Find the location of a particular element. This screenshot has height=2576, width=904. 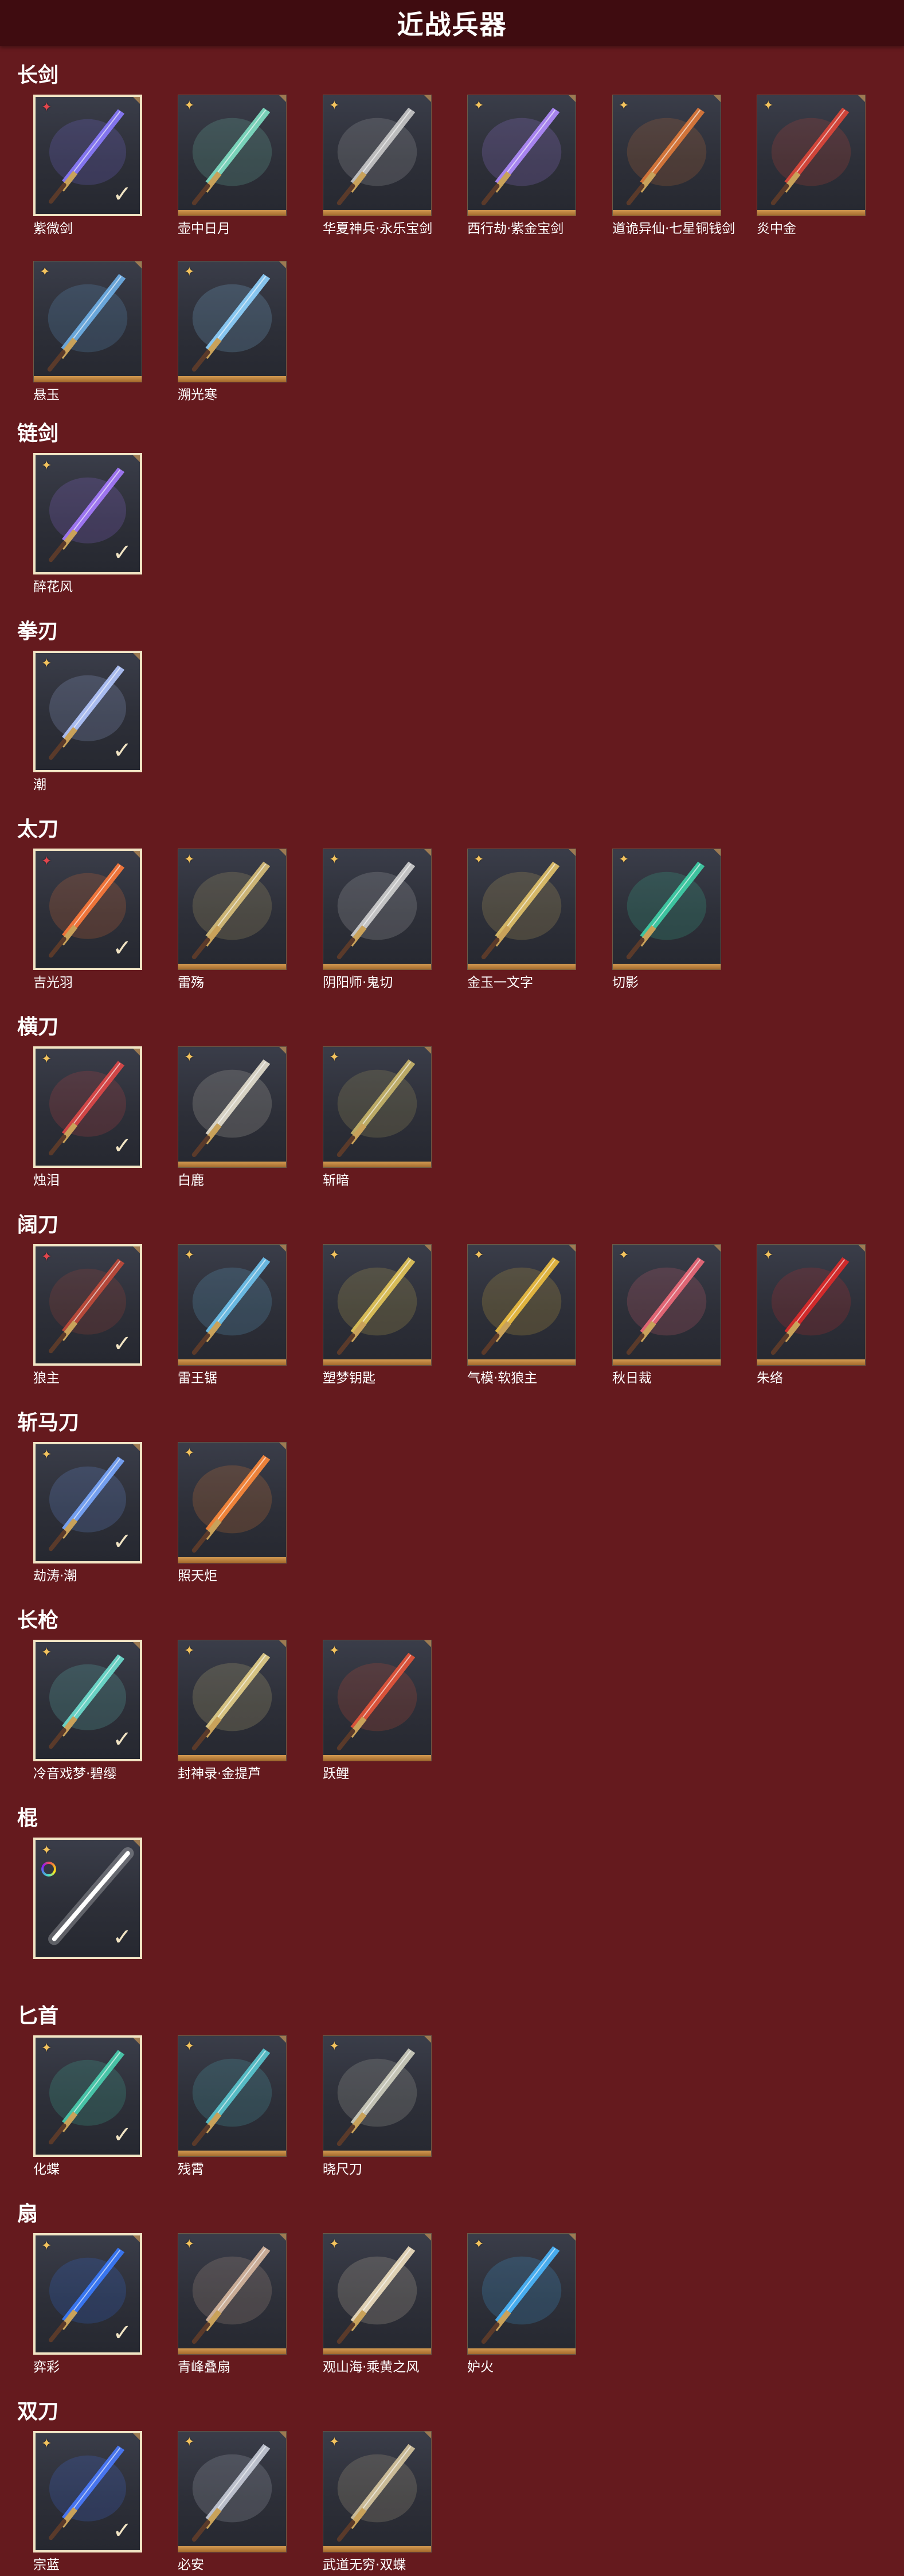

weapon-card: ✦ 阴阳师·鬼切 is located at coordinates (378, 921).